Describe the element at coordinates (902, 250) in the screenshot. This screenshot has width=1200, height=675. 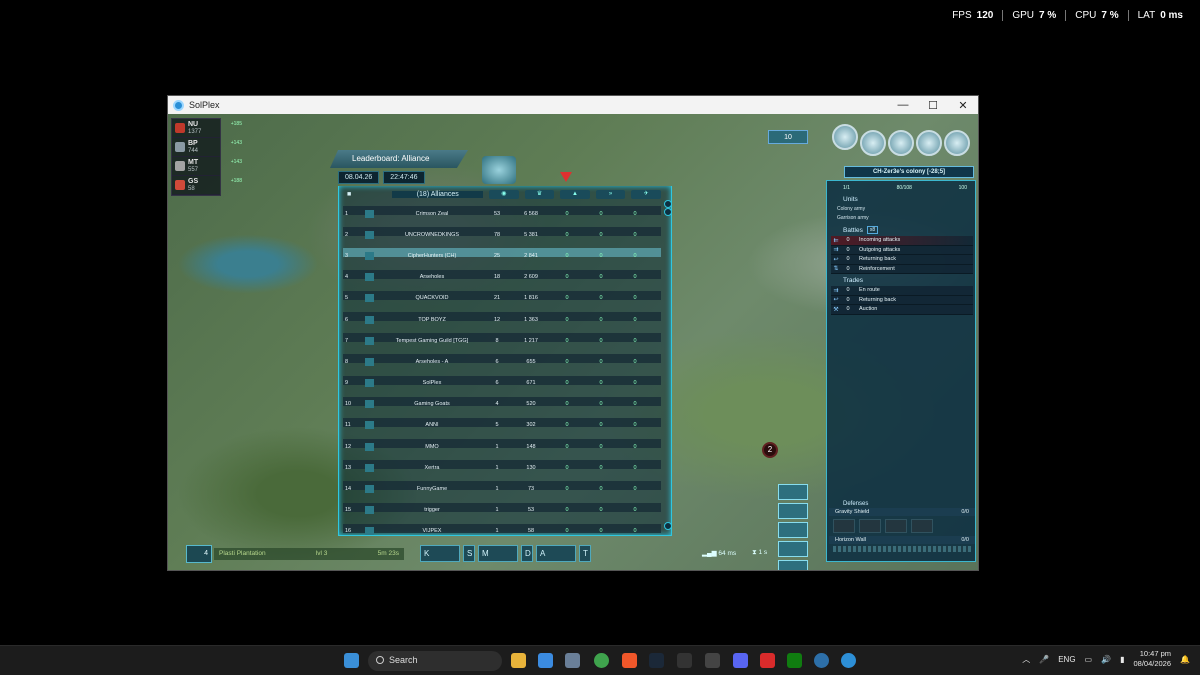
I see `outgoing-attacks-row: ⇉ 0 Outgoing attacks` at that location.